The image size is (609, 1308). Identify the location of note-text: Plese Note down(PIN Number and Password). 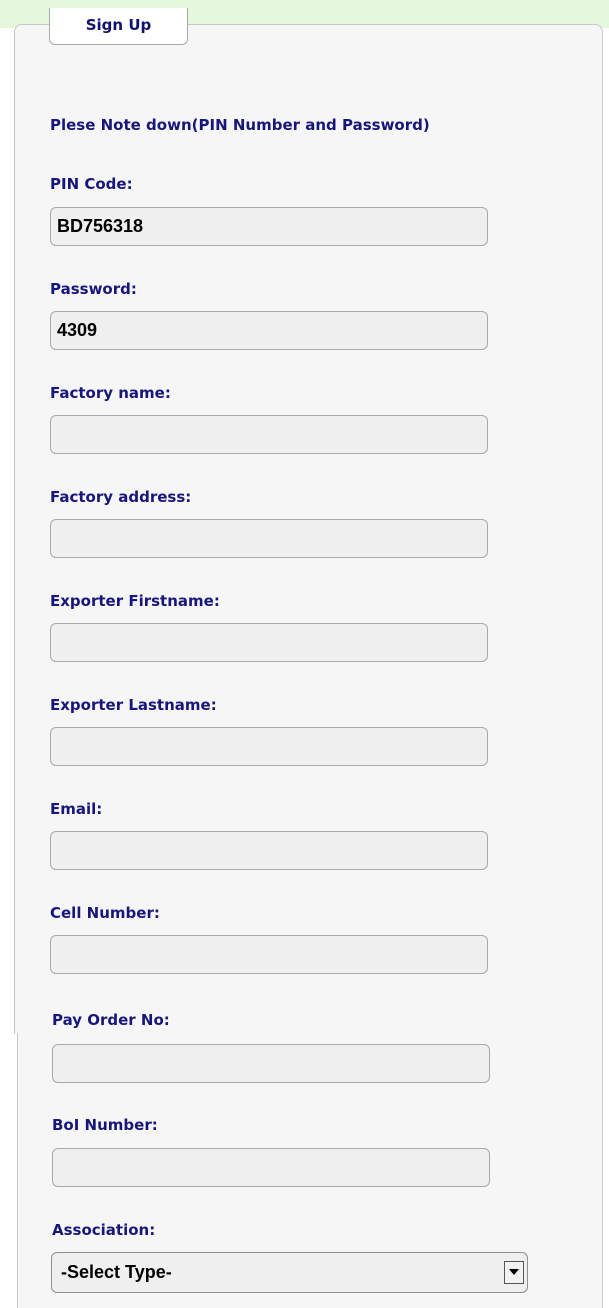
(240, 125).